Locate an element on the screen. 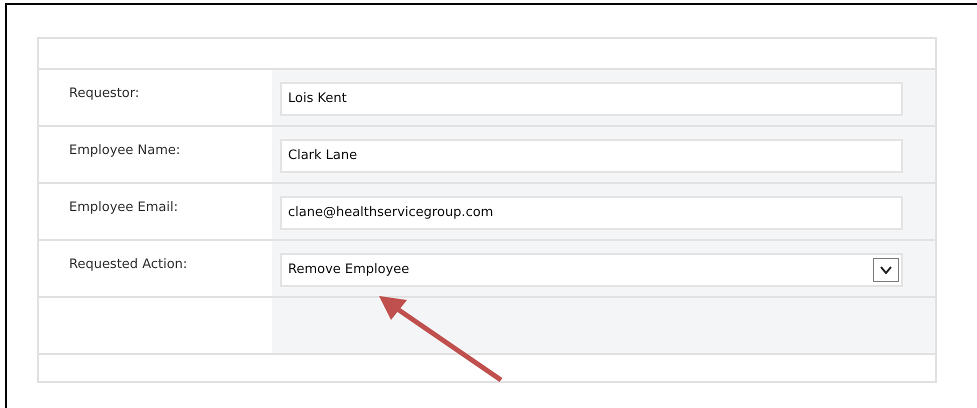  dropdown-button is located at coordinates (886, 270).